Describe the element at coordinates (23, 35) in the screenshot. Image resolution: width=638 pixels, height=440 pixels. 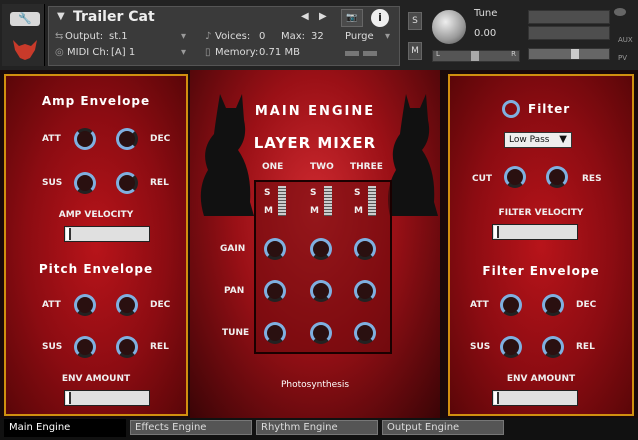
I see `instrument-icon-panel: 🔧` at that location.